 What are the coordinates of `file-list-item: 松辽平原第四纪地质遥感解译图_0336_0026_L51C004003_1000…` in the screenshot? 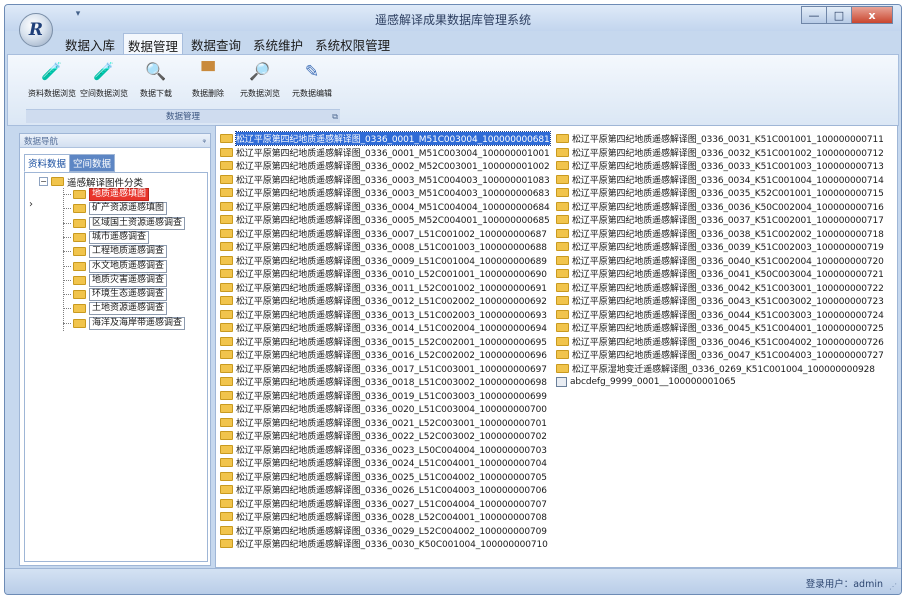 It's located at (385, 490).